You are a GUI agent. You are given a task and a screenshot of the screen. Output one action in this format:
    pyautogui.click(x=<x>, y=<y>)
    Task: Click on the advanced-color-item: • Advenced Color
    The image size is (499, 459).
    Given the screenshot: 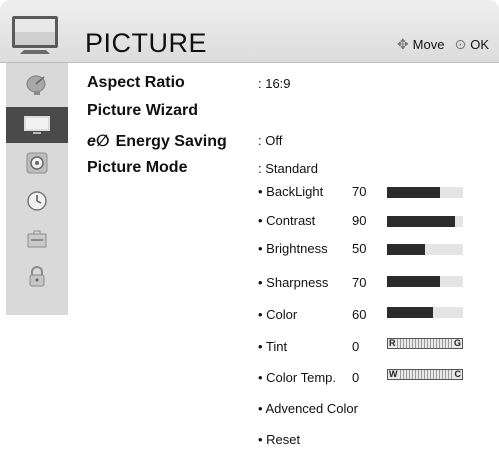 What is the action you would take?
    pyautogui.click(x=308, y=408)
    